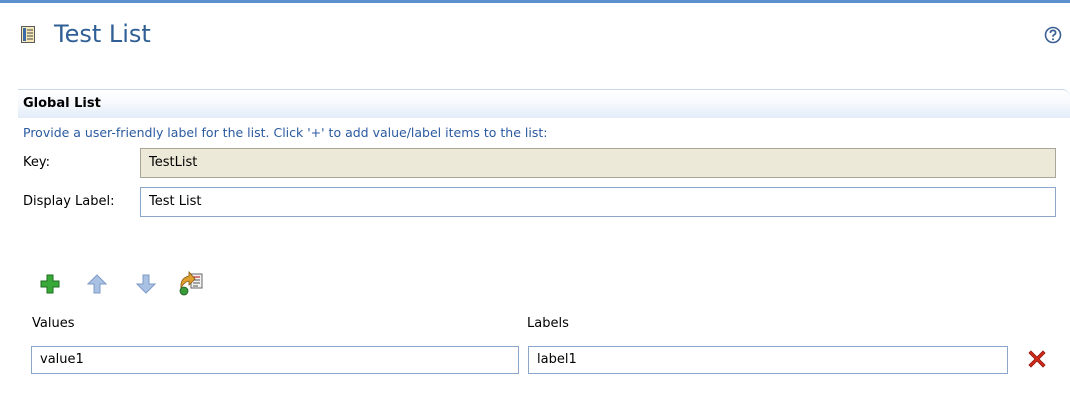  What do you see at coordinates (544, 103) in the screenshot?
I see `section-header-bar` at bounding box center [544, 103].